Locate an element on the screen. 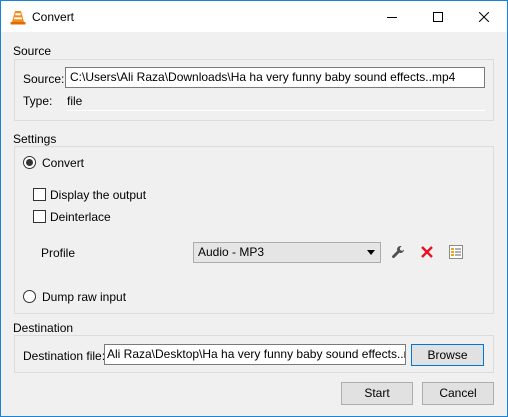  source-label: Source: is located at coordinates (44, 79).